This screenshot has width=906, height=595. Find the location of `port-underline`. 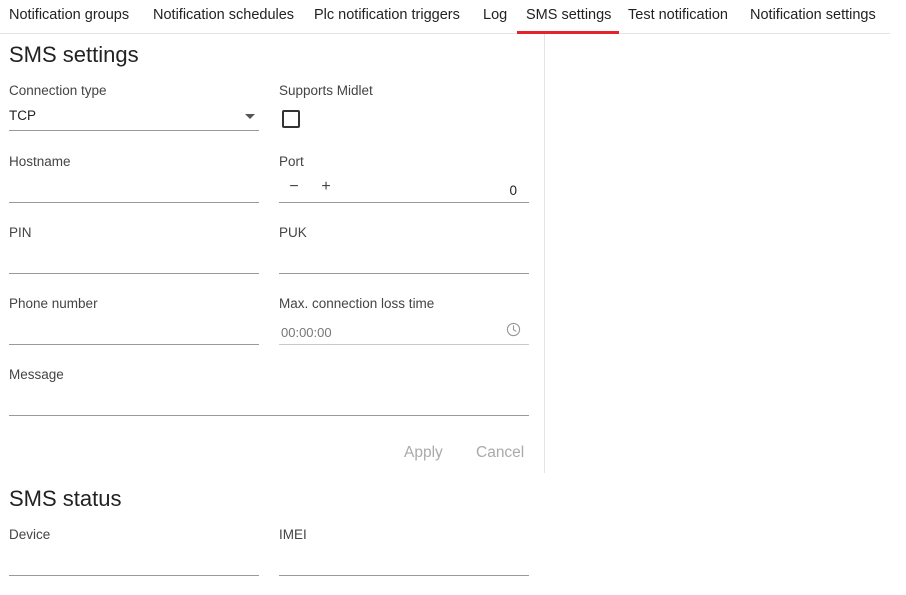

port-underline is located at coordinates (404, 202).